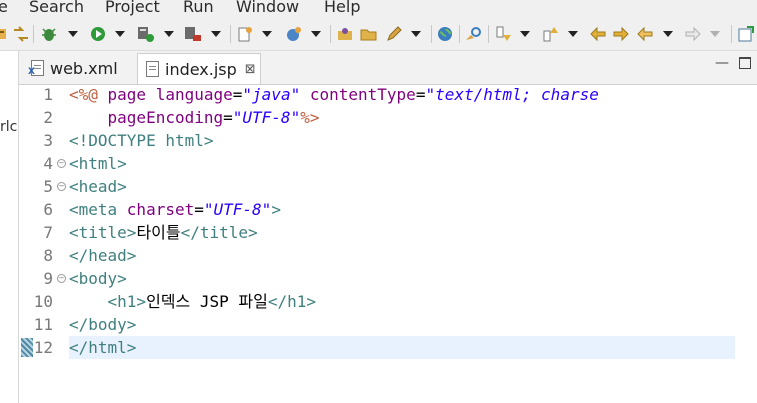 The width and height of the screenshot is (757, 403). What do you see at coordinates (48, 255) in the screenshot?
I see `line-number: 8` at bounding box center [48, 255].